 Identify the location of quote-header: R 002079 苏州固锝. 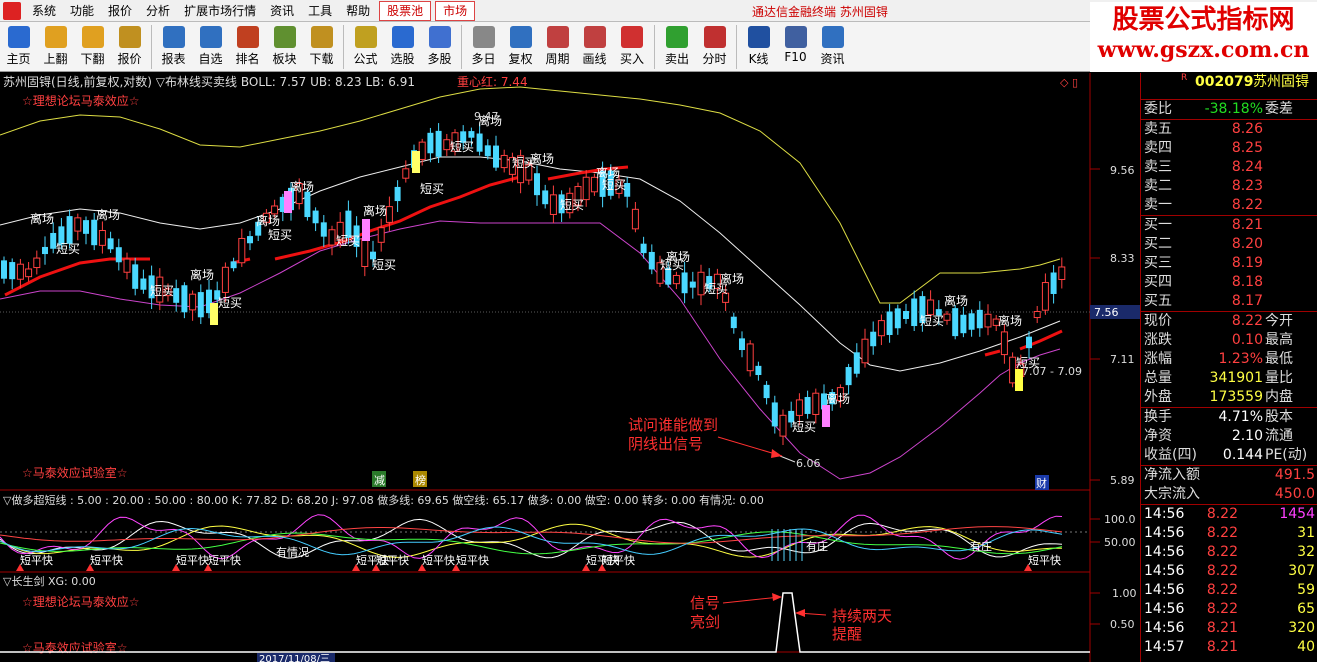
(1229, 82).